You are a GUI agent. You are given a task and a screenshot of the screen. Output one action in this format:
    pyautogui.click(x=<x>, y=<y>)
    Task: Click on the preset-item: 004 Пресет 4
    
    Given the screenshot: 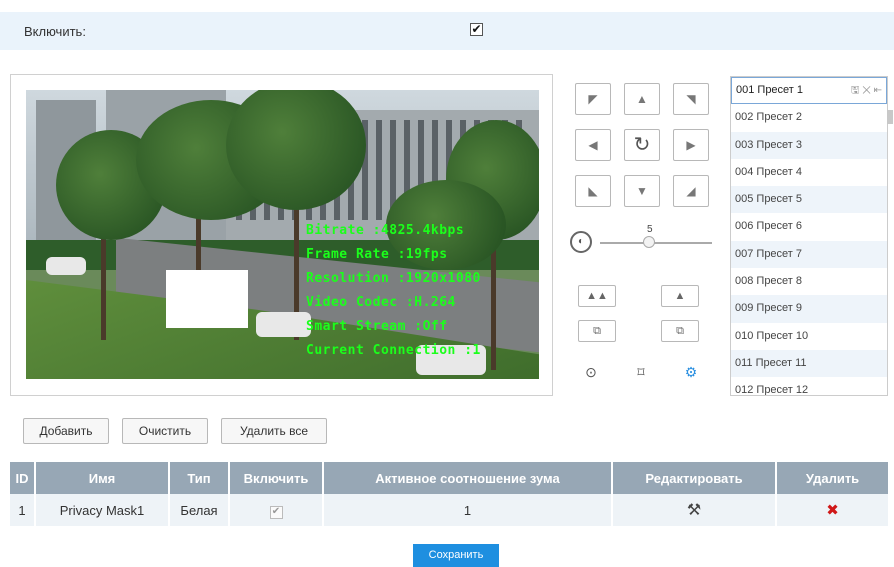 What is the action you would take?
    pyautogui.click(x=809, y=172)
    